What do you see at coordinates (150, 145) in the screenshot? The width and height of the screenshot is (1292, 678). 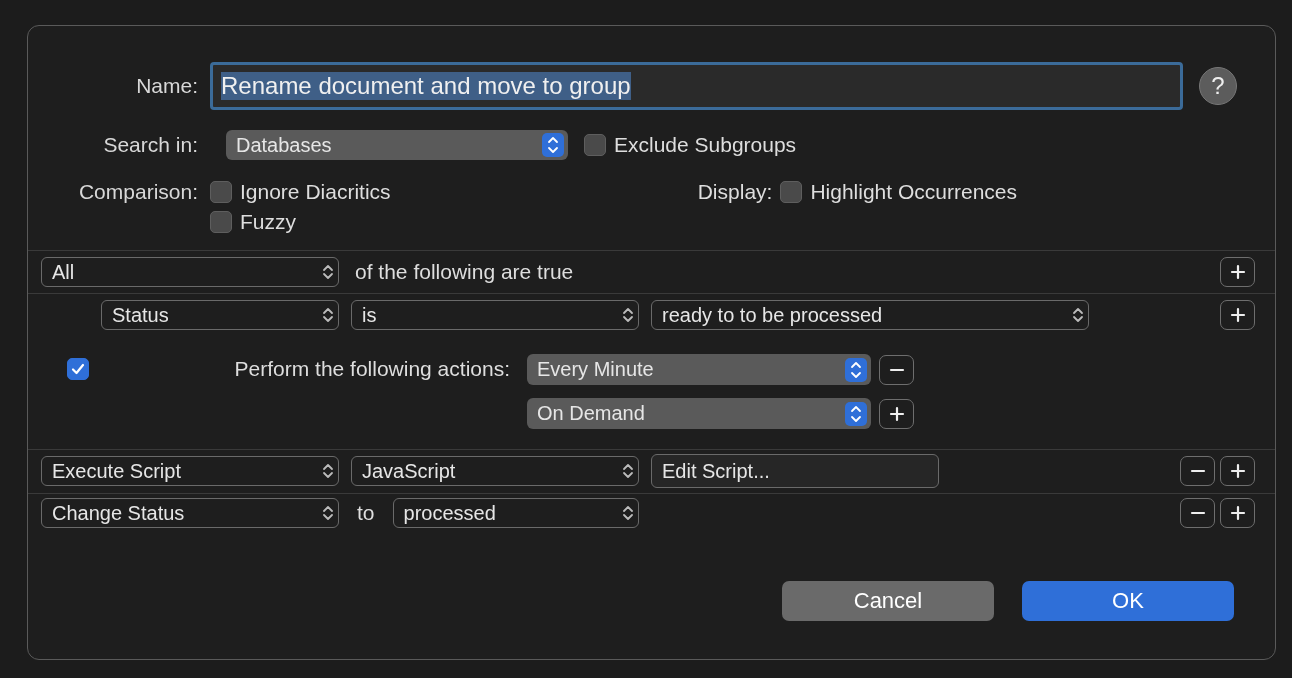 I see `field-label: Search in:` at bounding box center [150, 145].